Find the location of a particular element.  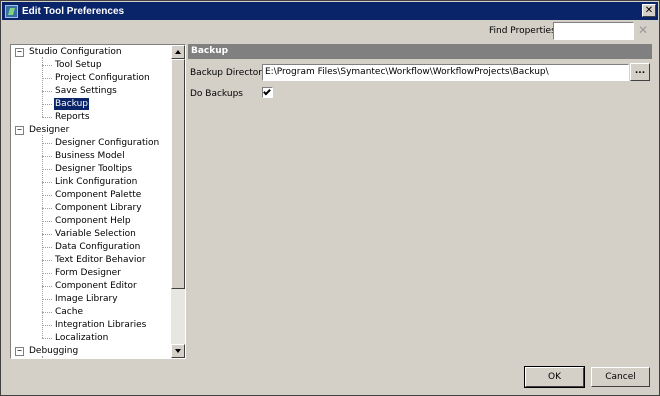

ok-button: OK is located at coordinates (554, 377).